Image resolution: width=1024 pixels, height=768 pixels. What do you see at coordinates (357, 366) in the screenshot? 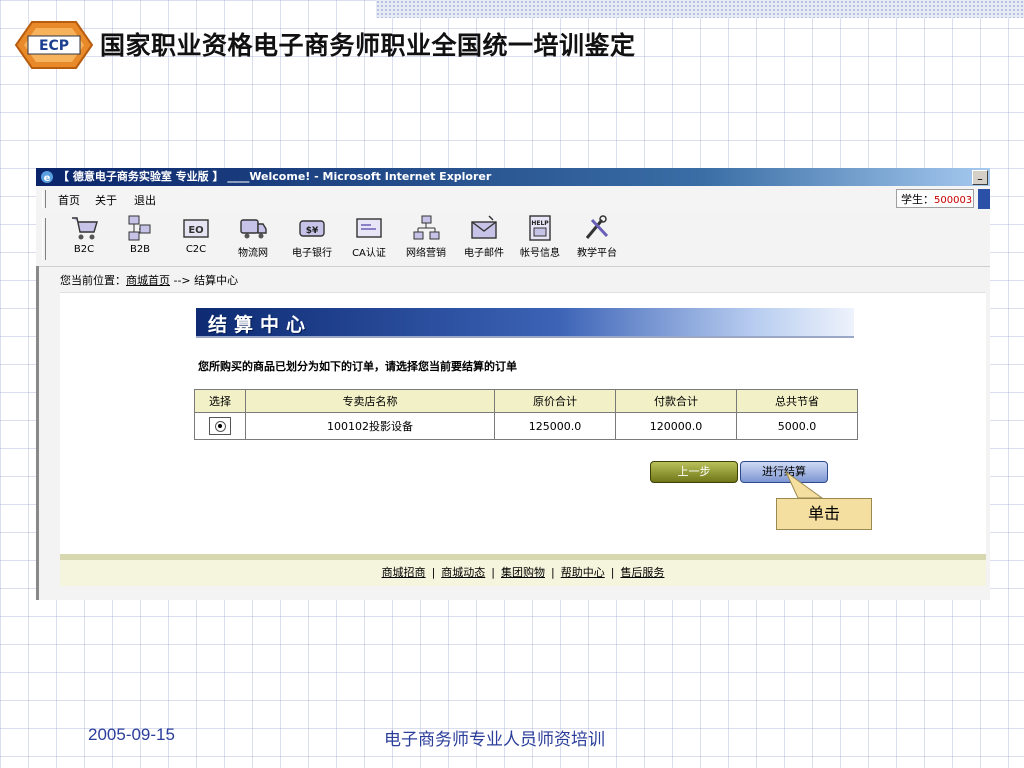
I see `instruction-text: 您所购买的商品已划分为如下的订单，请选择您当前要结算的订单` at bounding box center [357, 366].